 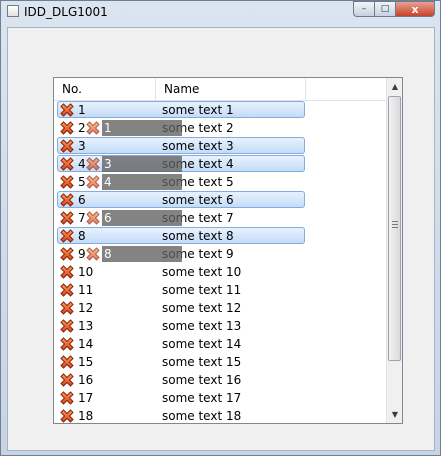 What do you see at coordinates (220, 182) in the screenshot?
I see `list-row: 5 some text 54` at bounding box center [220, 182].